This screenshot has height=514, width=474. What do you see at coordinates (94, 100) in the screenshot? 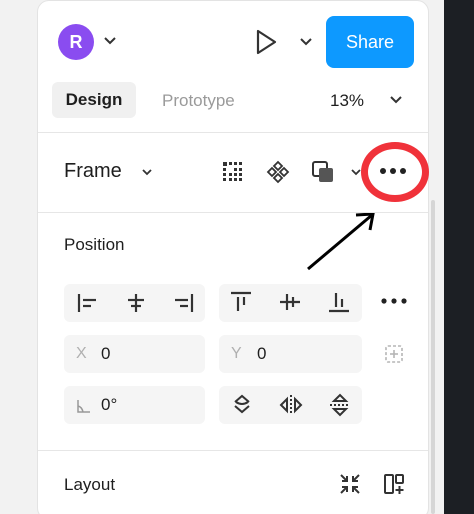
I see `tab-design: Design` at bounding box center [94, 100].